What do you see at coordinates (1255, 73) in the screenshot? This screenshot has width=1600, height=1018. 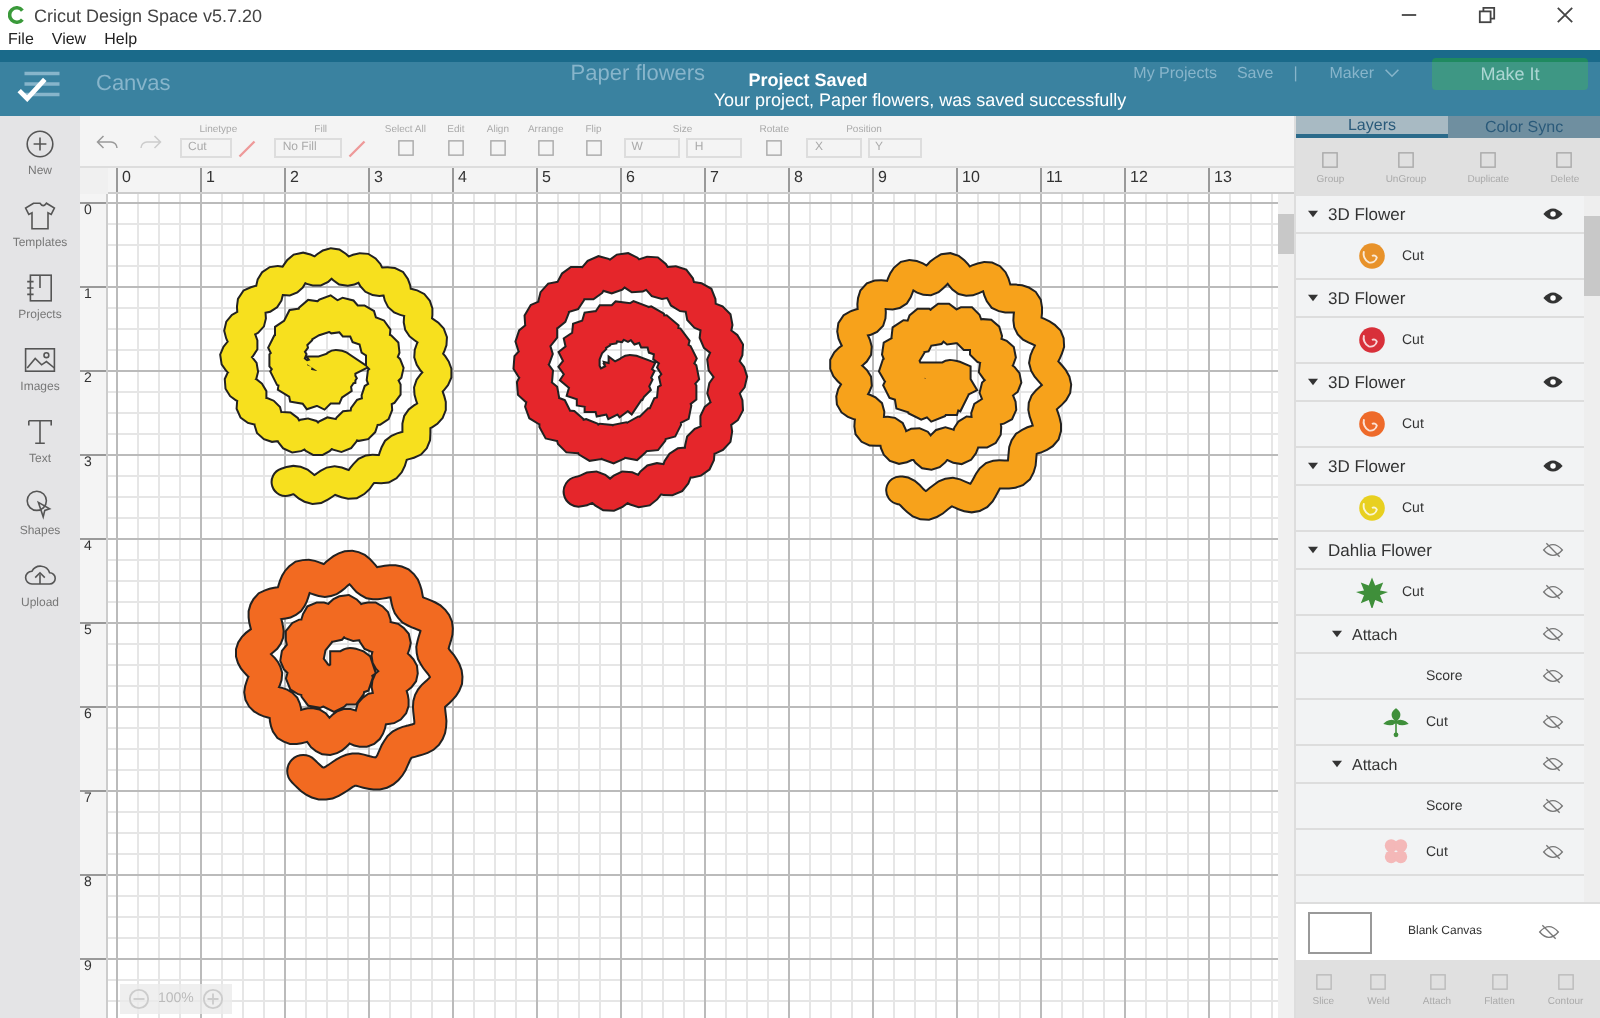 I see `header-link: Save` at bounding box center [1255, 73].